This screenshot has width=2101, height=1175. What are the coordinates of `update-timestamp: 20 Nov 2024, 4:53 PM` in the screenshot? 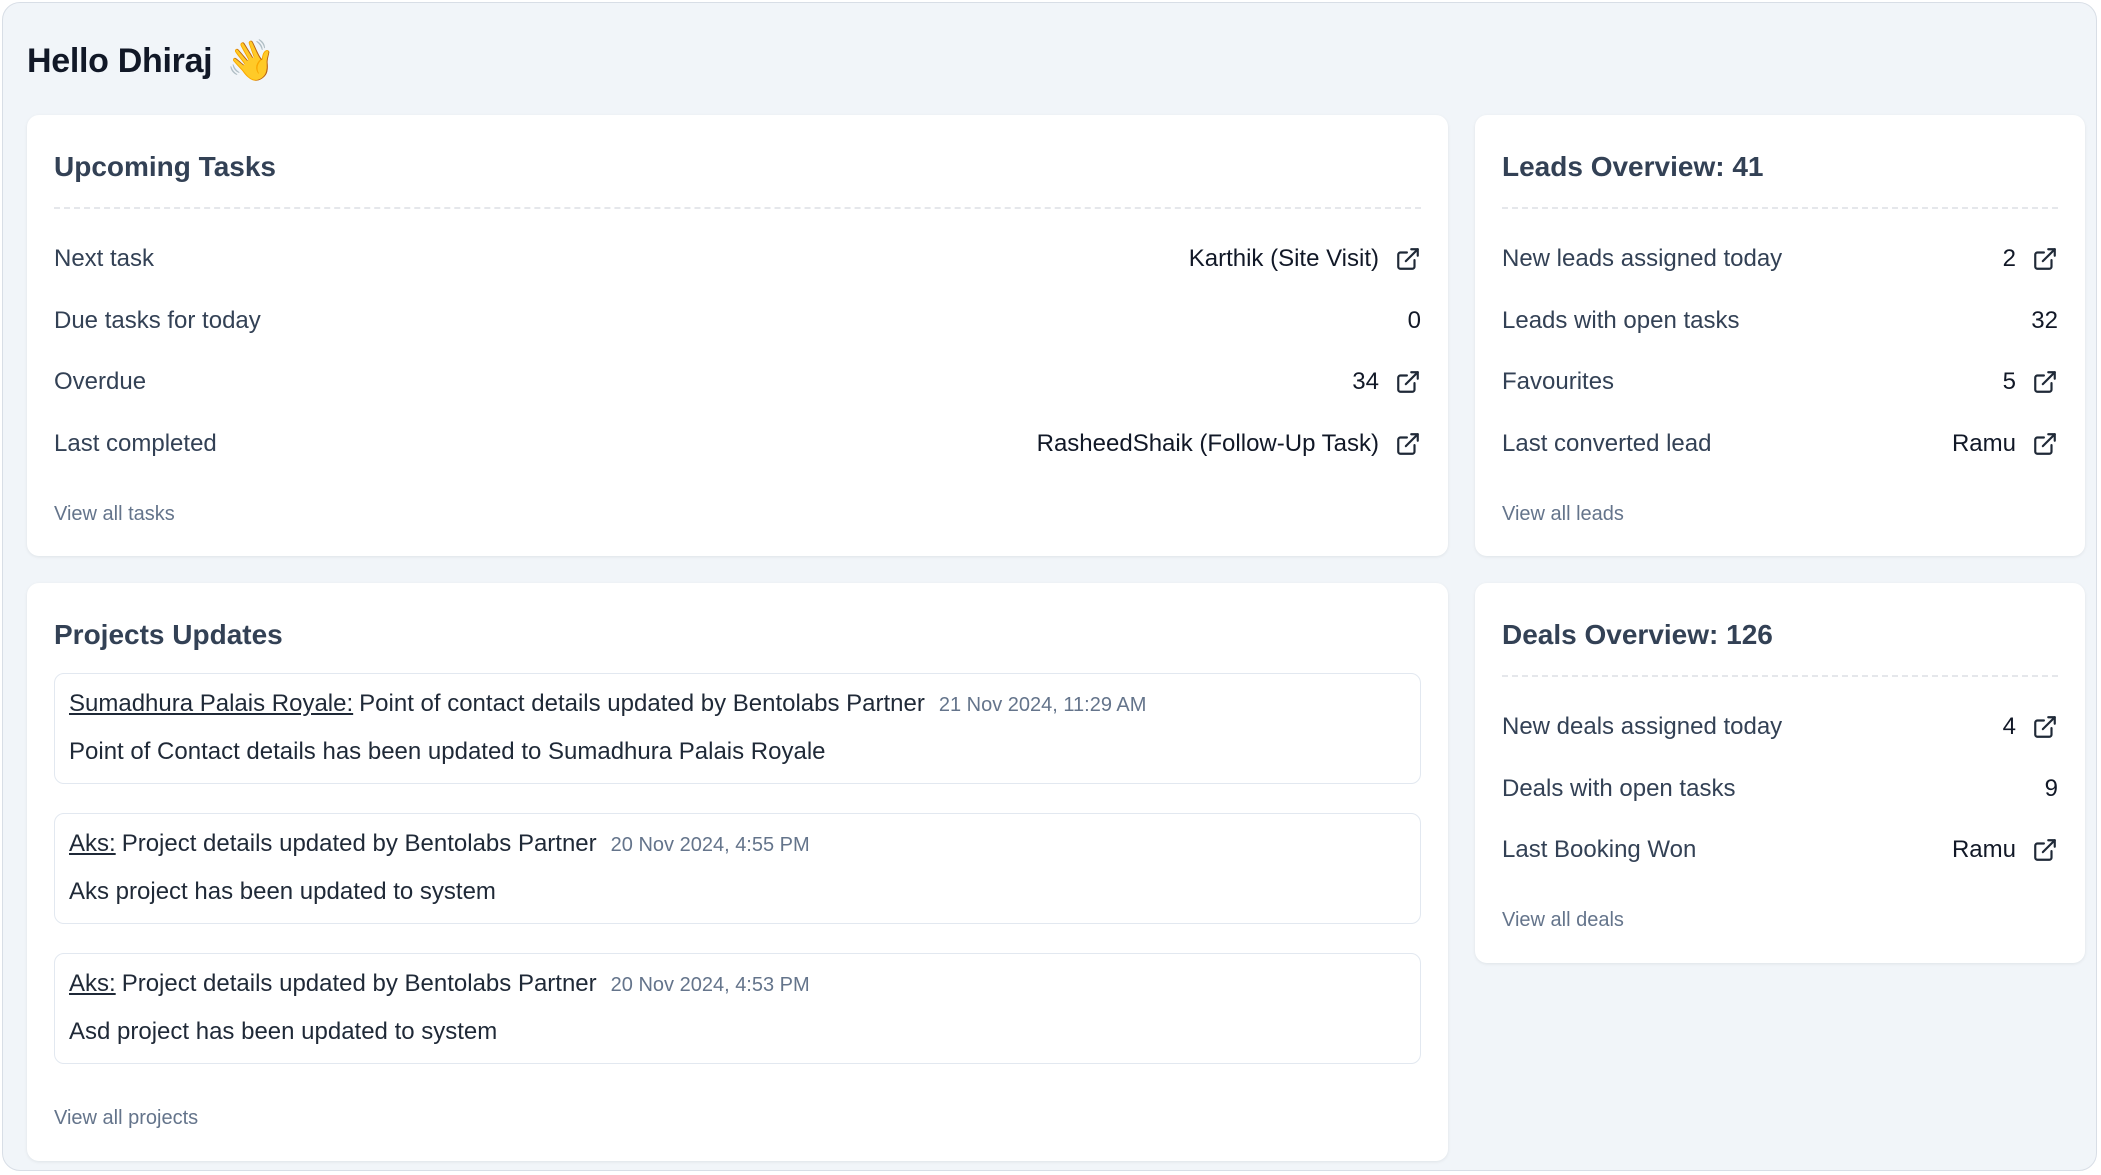 It's located at (710, 985).